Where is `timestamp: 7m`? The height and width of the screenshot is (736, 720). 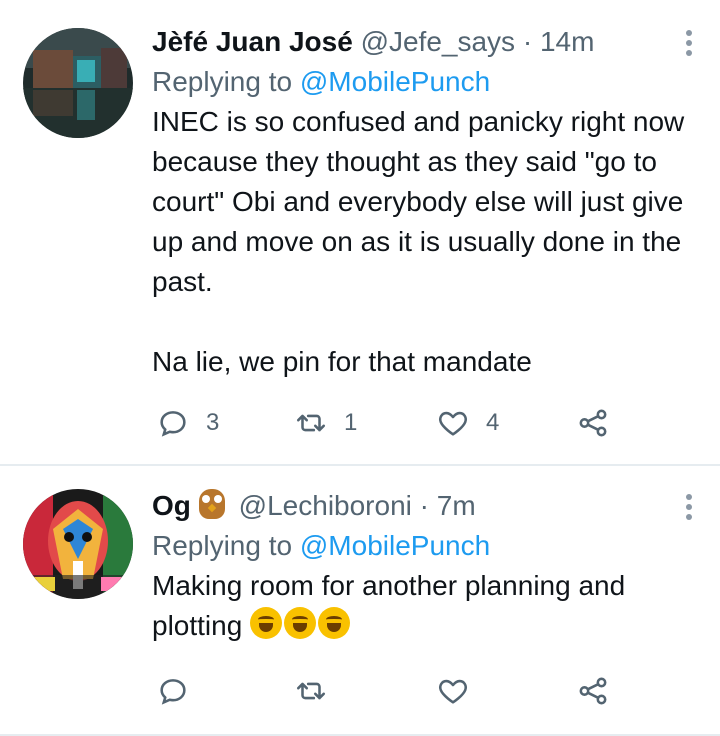
timestamp: 7m is located at coordinates (456, 505).